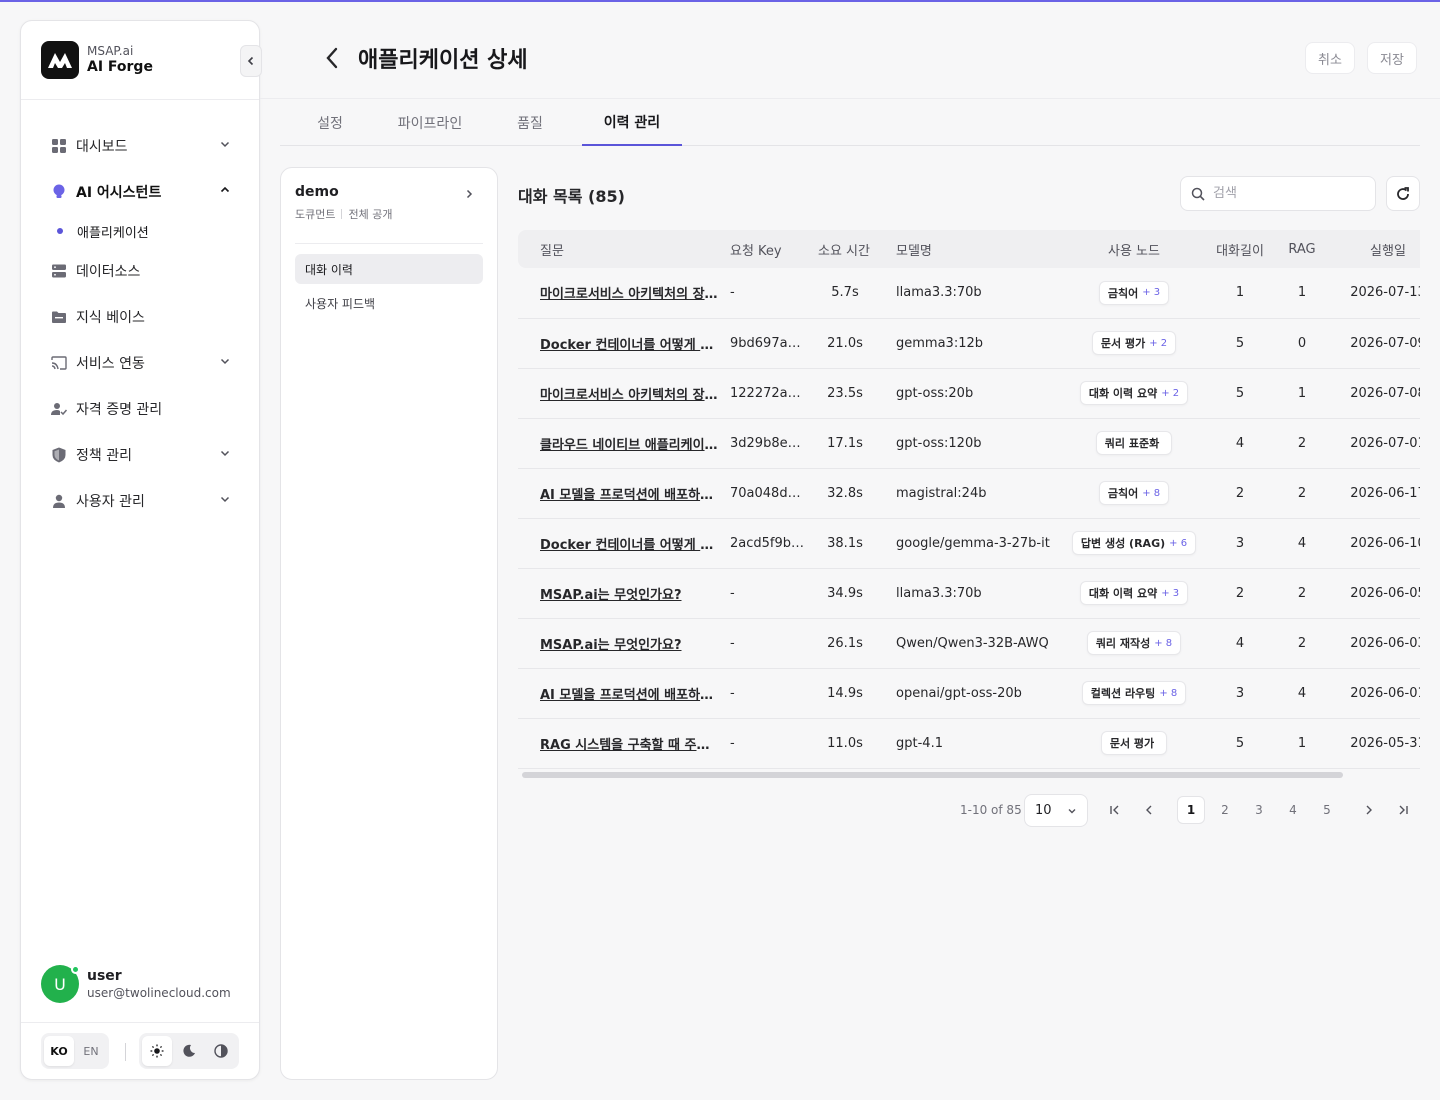  I want to click on online-status-icon, so click(75, 969).